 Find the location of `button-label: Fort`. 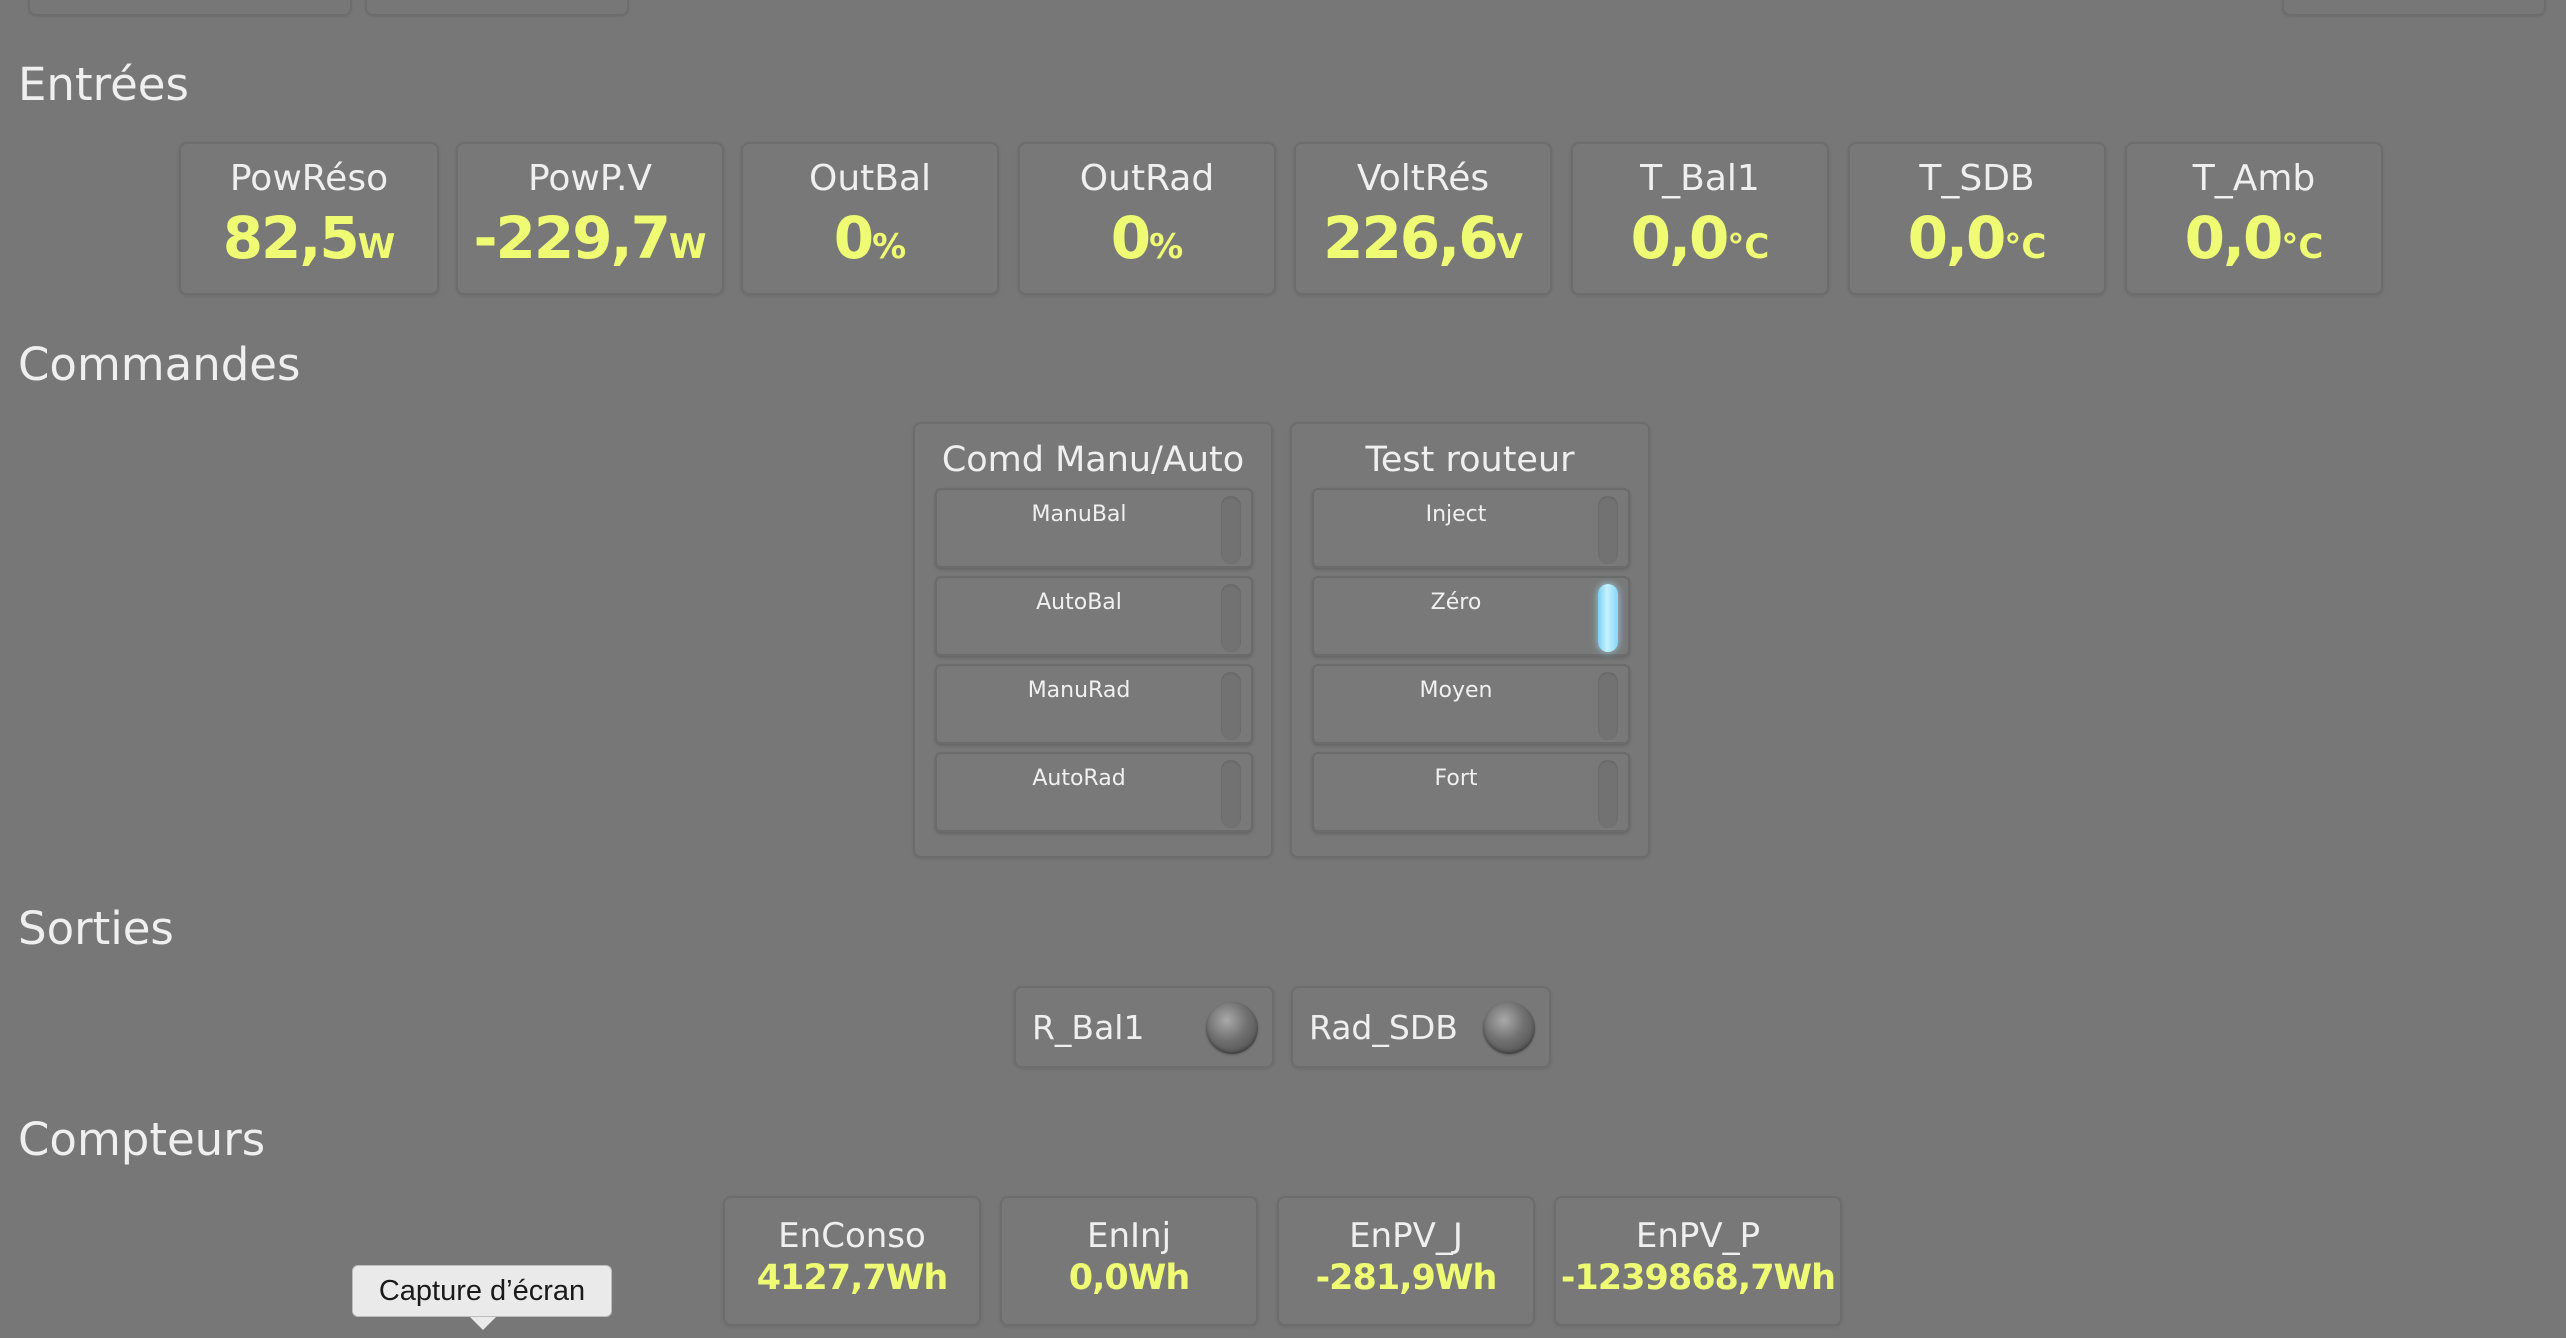

button-label: Fort is located at coordinates (1456, 778).